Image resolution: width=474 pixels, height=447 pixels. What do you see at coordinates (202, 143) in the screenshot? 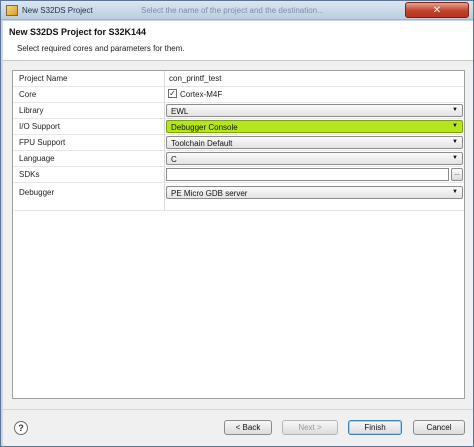
I see `fpu-support-value: Toolchain Default` at bounding box center [202, 143].